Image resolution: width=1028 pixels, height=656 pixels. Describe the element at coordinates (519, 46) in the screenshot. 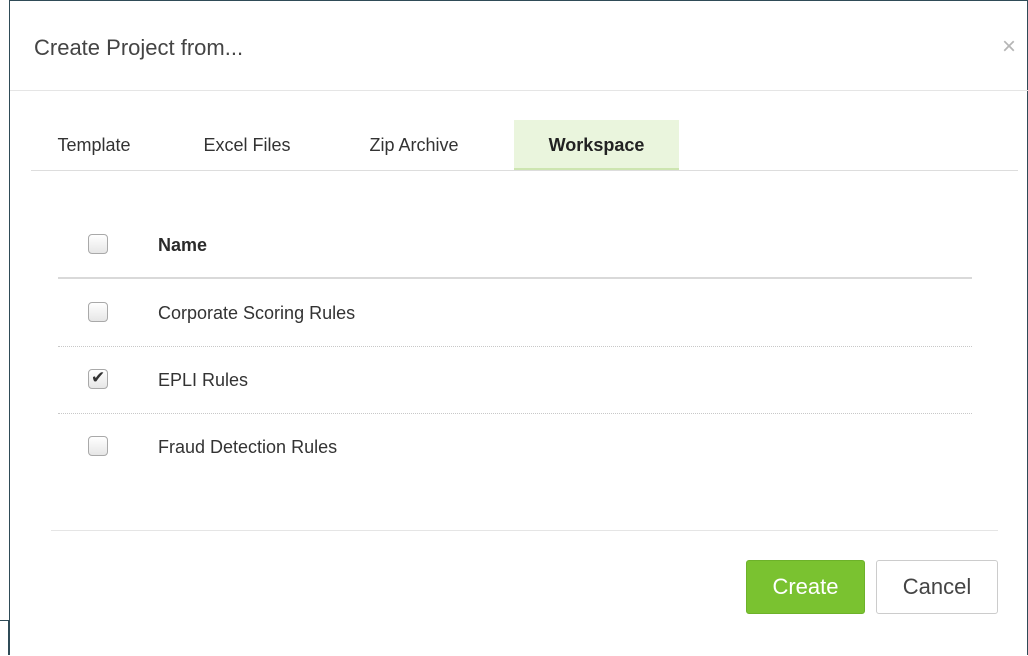

I see `dialog-header: Create Project from... ×` at that location.